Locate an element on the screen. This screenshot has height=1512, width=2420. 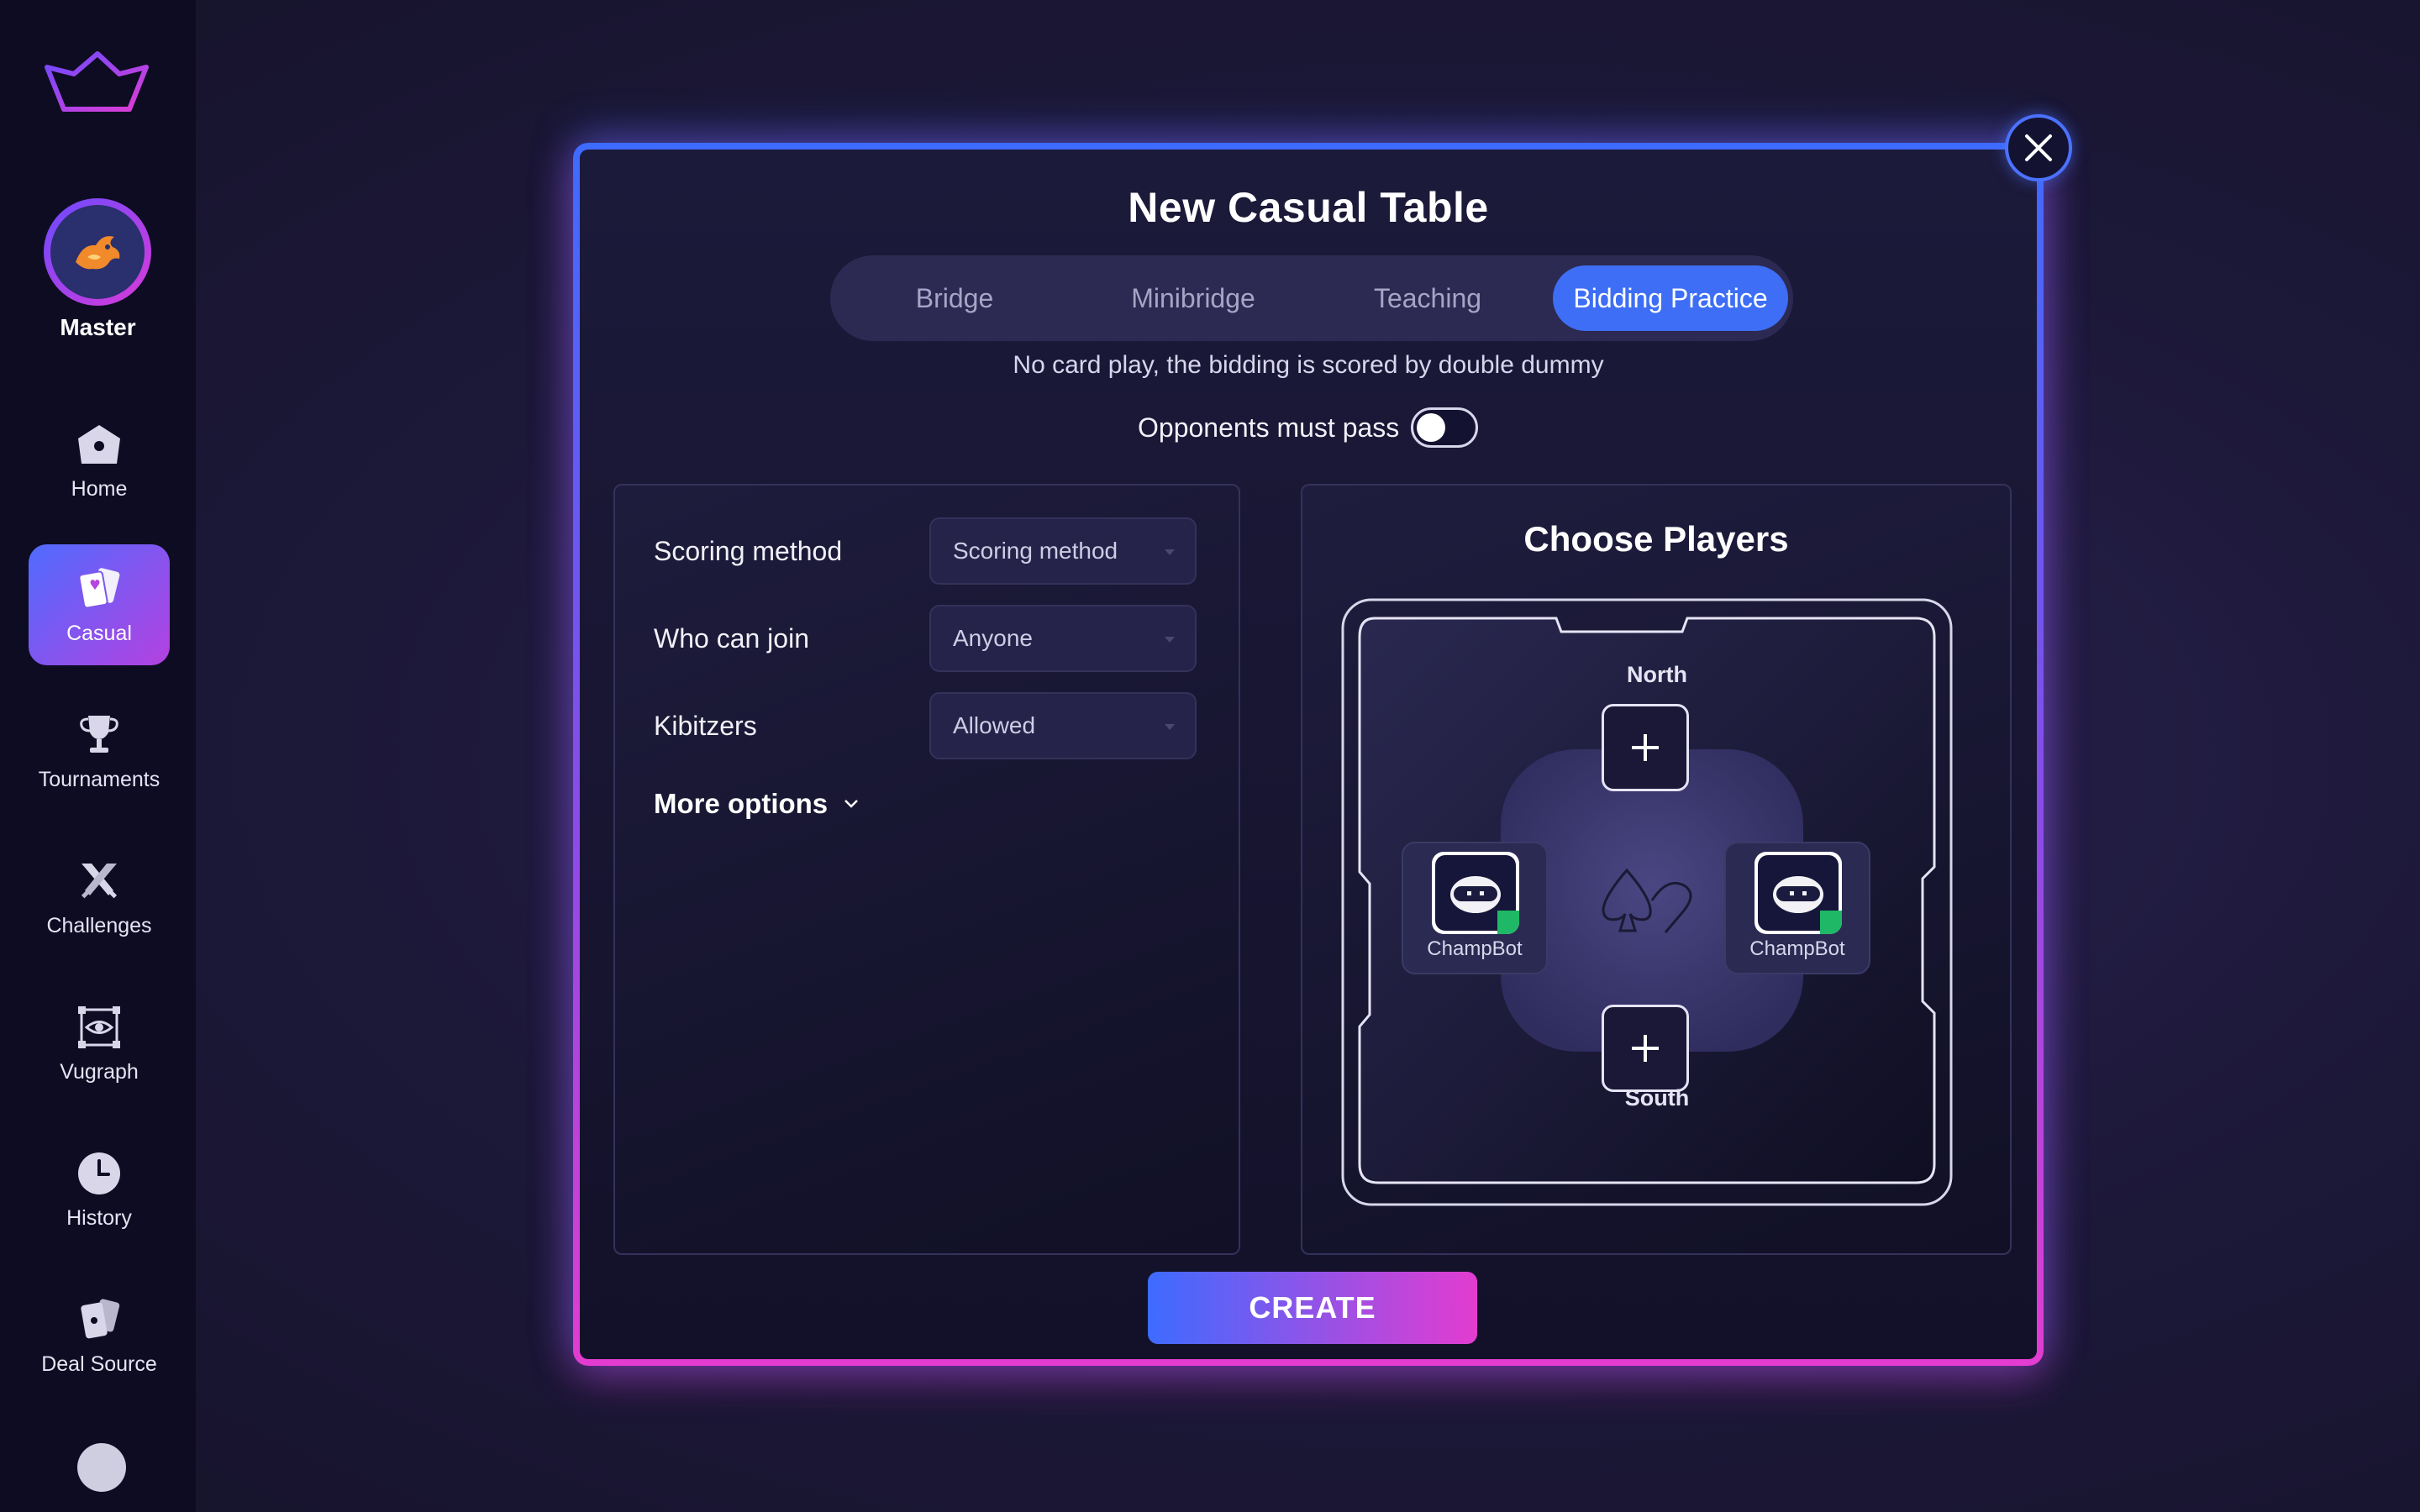
sidebar-item-vugraph: Vugraph is located at coordinates (99, 1043).